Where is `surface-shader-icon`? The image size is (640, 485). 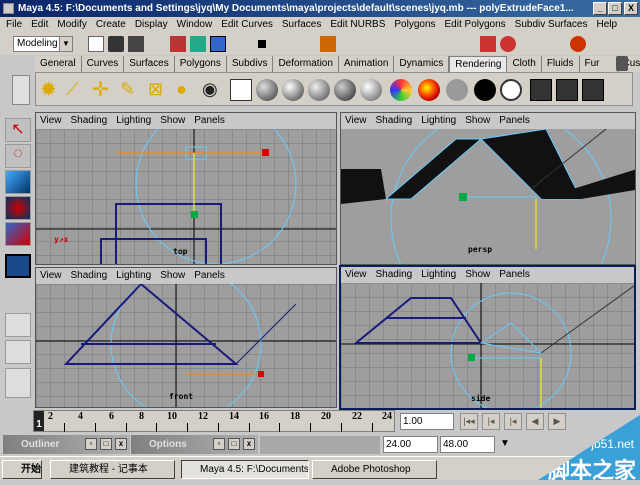 surface-shader-icon is located at coordinates (457, 90).